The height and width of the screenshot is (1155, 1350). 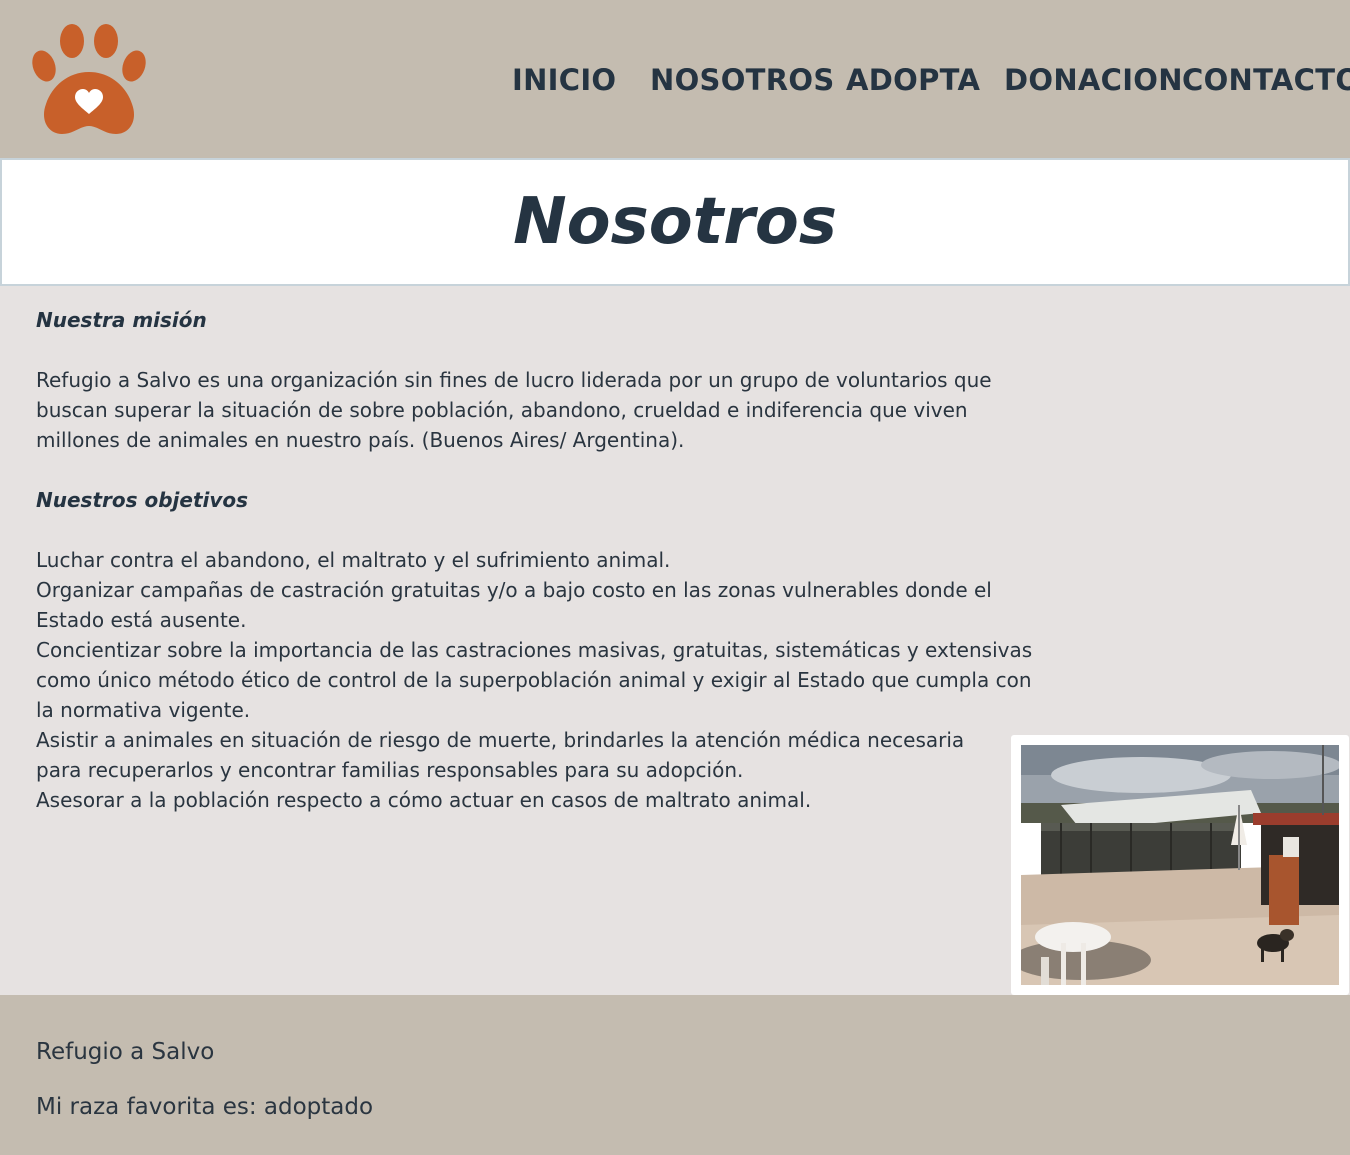 What do you see at coordinates (742, 80) in the screenshot?
I see `nav-nosotros: NOSOTROS` at bounding box center [742, 80].